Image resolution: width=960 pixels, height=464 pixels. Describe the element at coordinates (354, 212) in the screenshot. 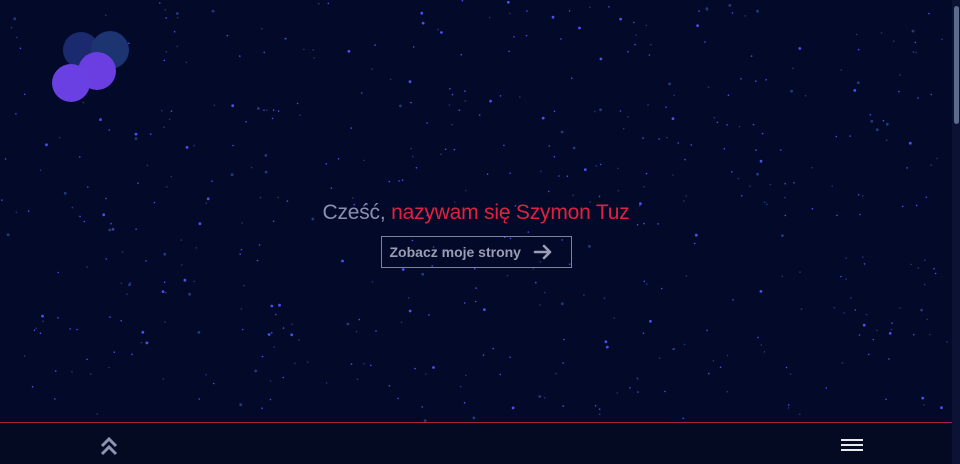

I see `greeting-prefix: Cześć,` at that location.